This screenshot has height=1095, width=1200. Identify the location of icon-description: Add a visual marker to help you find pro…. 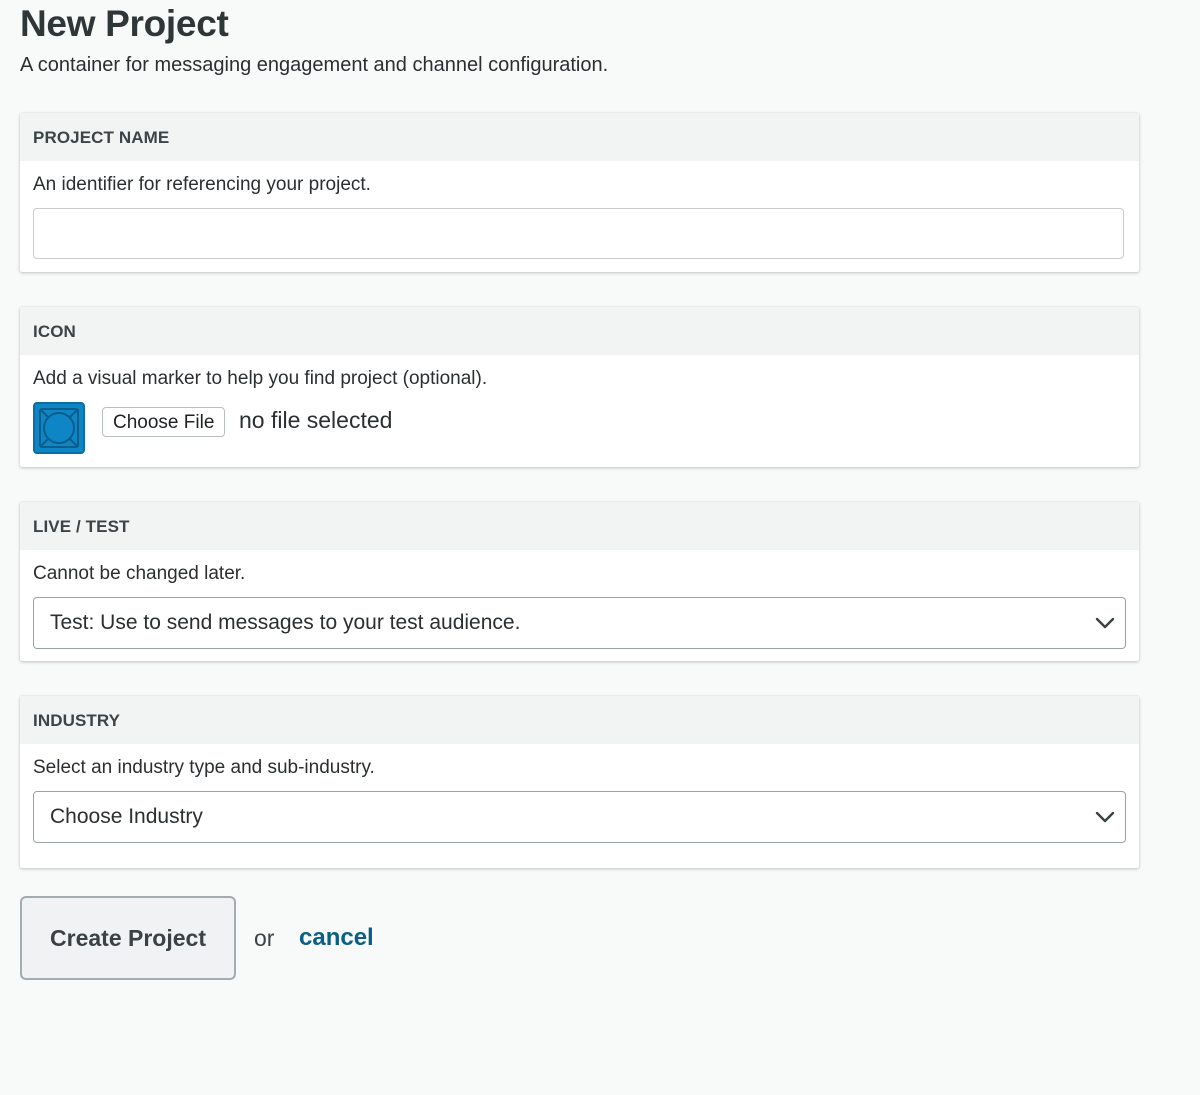
(260, 378).